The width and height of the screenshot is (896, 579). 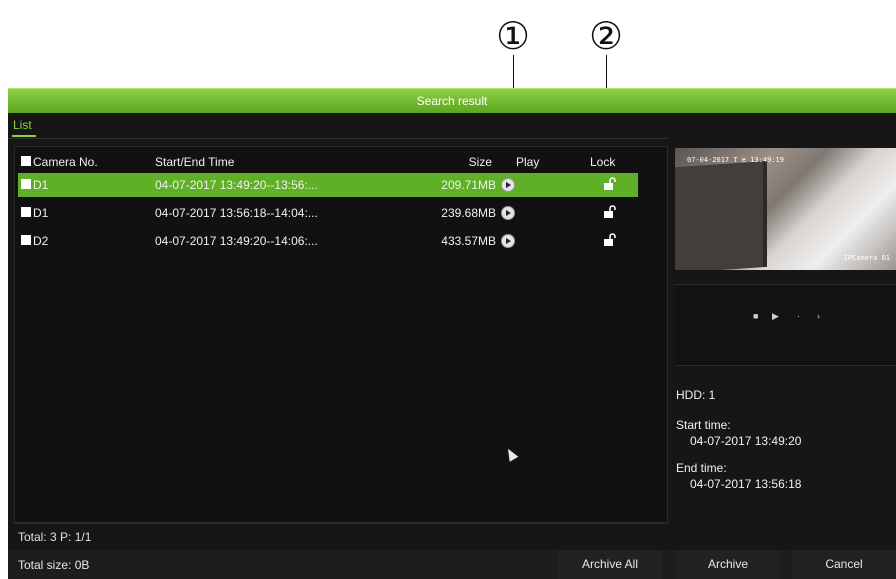 What do you see at coordinates (696, 395) in the screenshot?
I see `hdd-label: HDD: 1` at bounding box center [696, 395].